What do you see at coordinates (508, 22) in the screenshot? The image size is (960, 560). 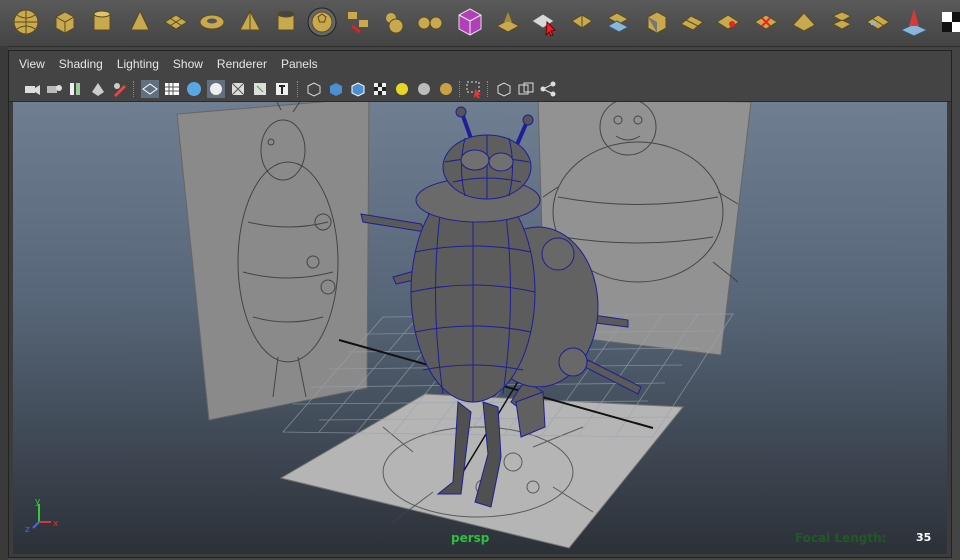 I see `extrude-icon` at bounding box center [508, 22].